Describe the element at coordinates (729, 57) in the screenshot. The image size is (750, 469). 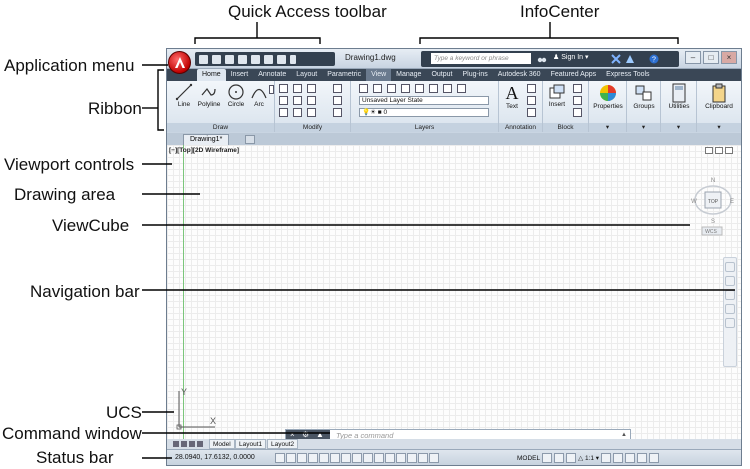
I see `close-button: ×` at that location.